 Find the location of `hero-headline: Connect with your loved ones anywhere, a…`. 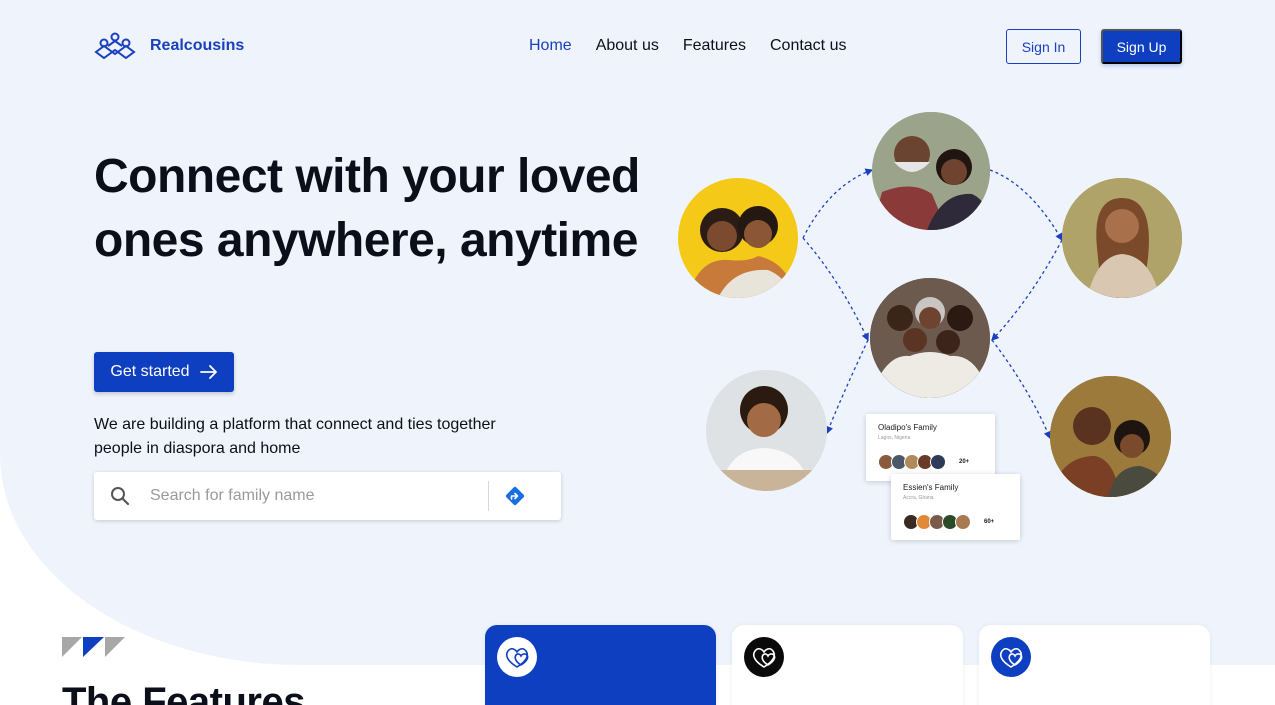

hero-headline: Connect with your loved ones anywhere, a… is located at coordinates (367, 208).